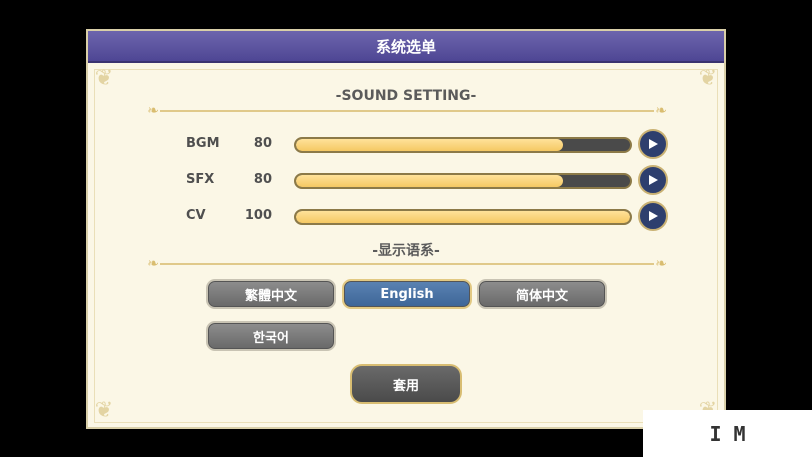 This screenshot has width=812, height=457. I want to click on cv-slider, so click(463, 217).